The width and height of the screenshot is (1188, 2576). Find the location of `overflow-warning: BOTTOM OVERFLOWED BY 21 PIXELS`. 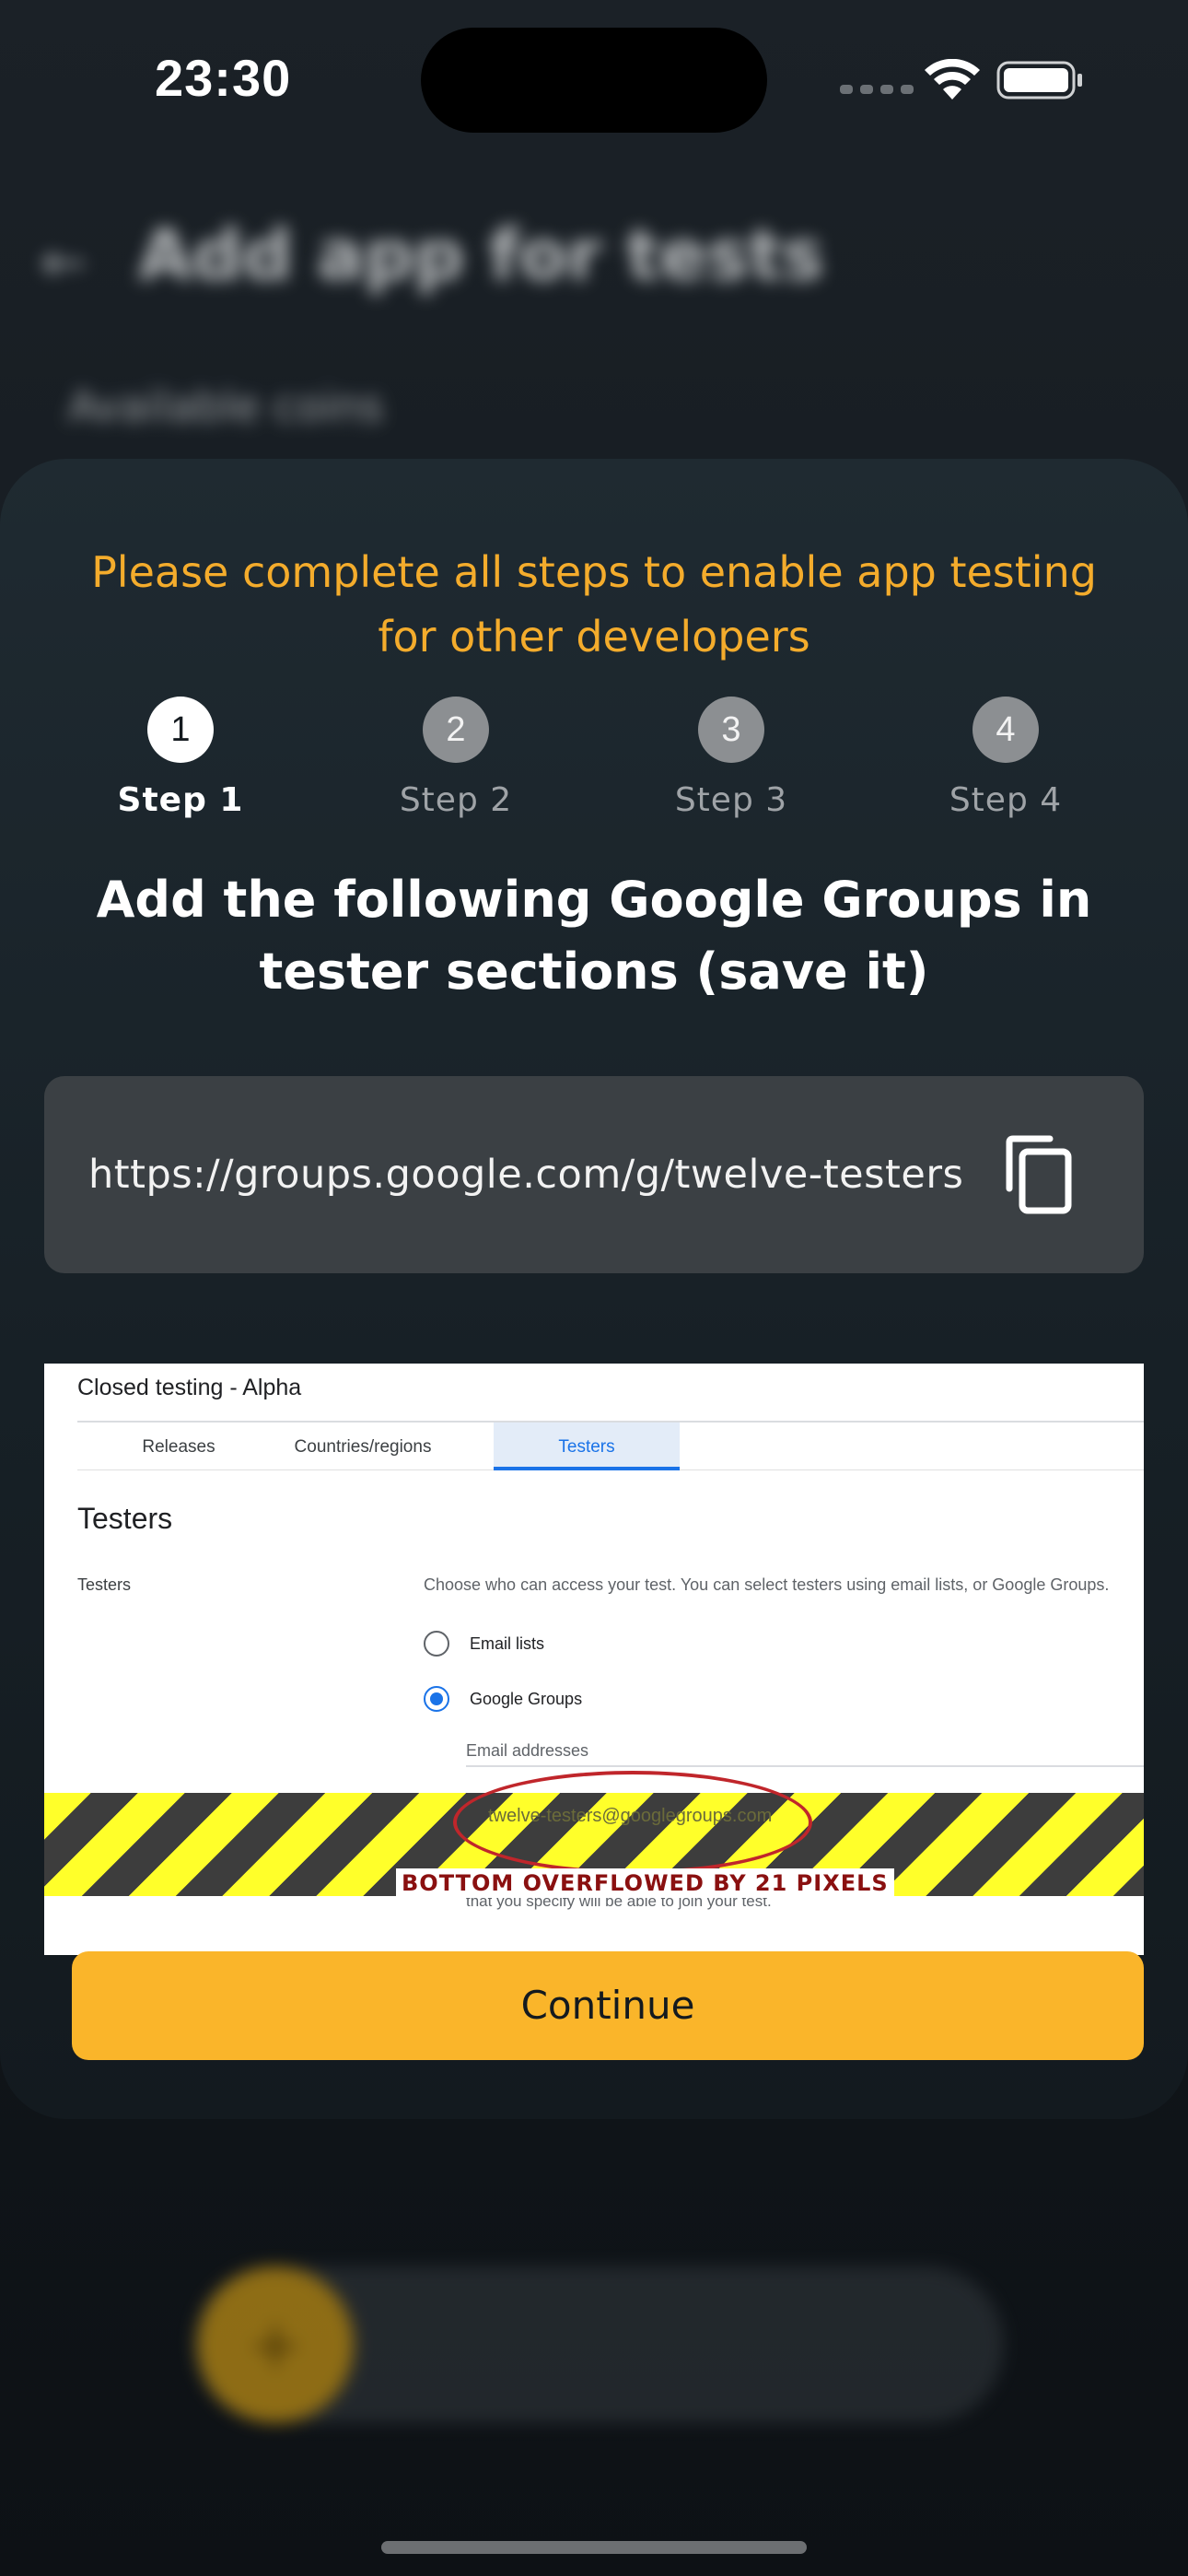

overflow-warning: BOTTOM OVERFLOWED BY 21 PIXELS is located at coordinates (645, 1883).